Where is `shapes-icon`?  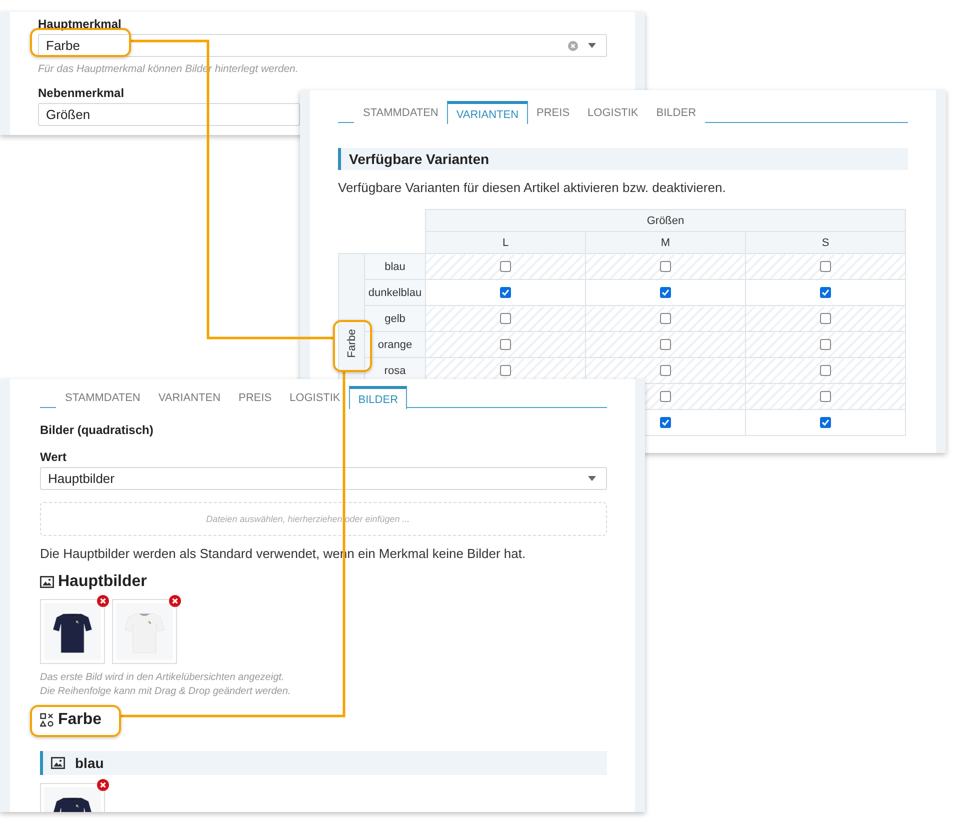 shapes-icon is located at coordinates (47, 720).